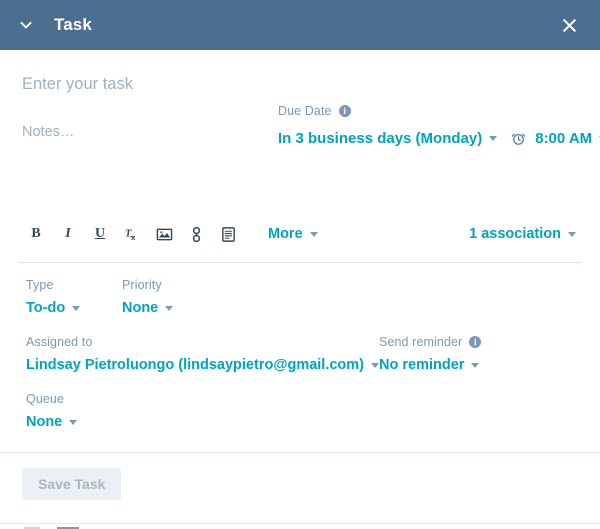  What do you see at coordinates (74, 296) in the screenshot?
I see `type-field: Type To-do` at bounding box center [74, 296].